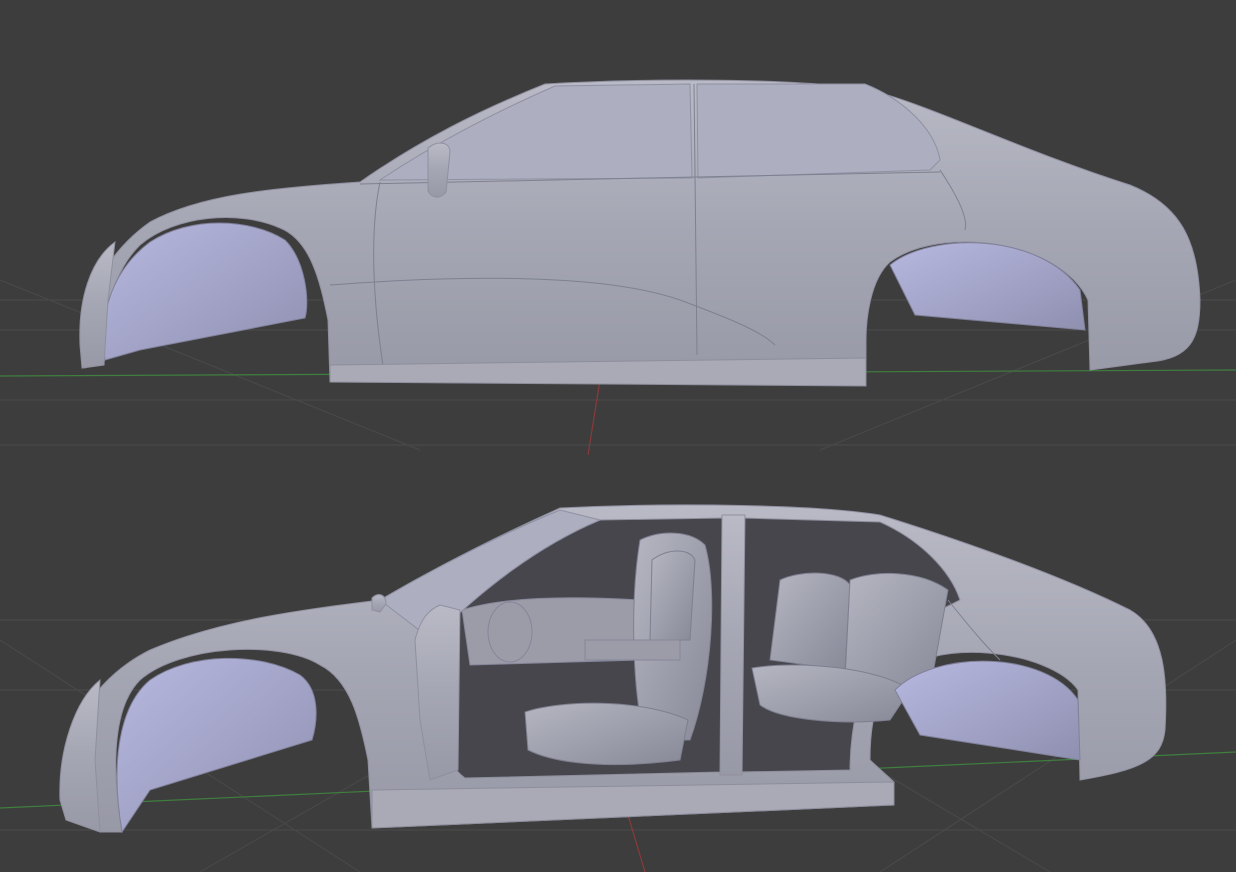 The image size is (1236, 872). Describe the element at coordinates (510, 632) in the screenshot. I see `steering-wheel` at that location.